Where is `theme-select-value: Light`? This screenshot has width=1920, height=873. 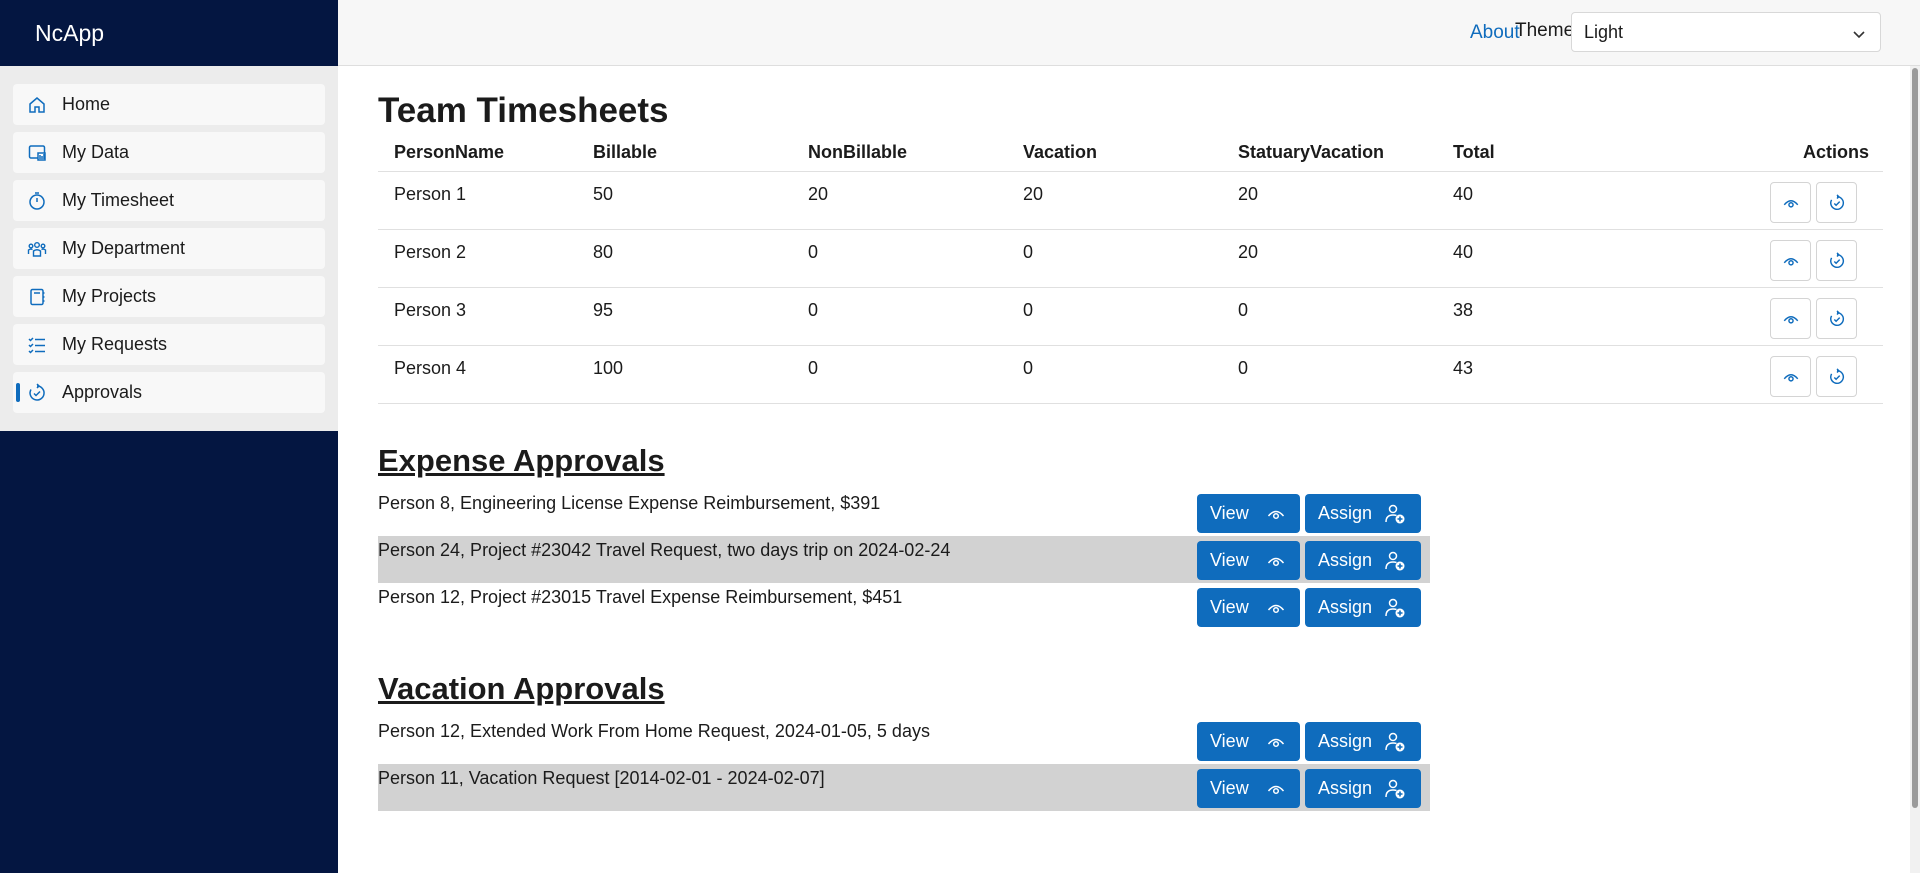 theme-select-value: Light is located at coordinates (1604, 31).